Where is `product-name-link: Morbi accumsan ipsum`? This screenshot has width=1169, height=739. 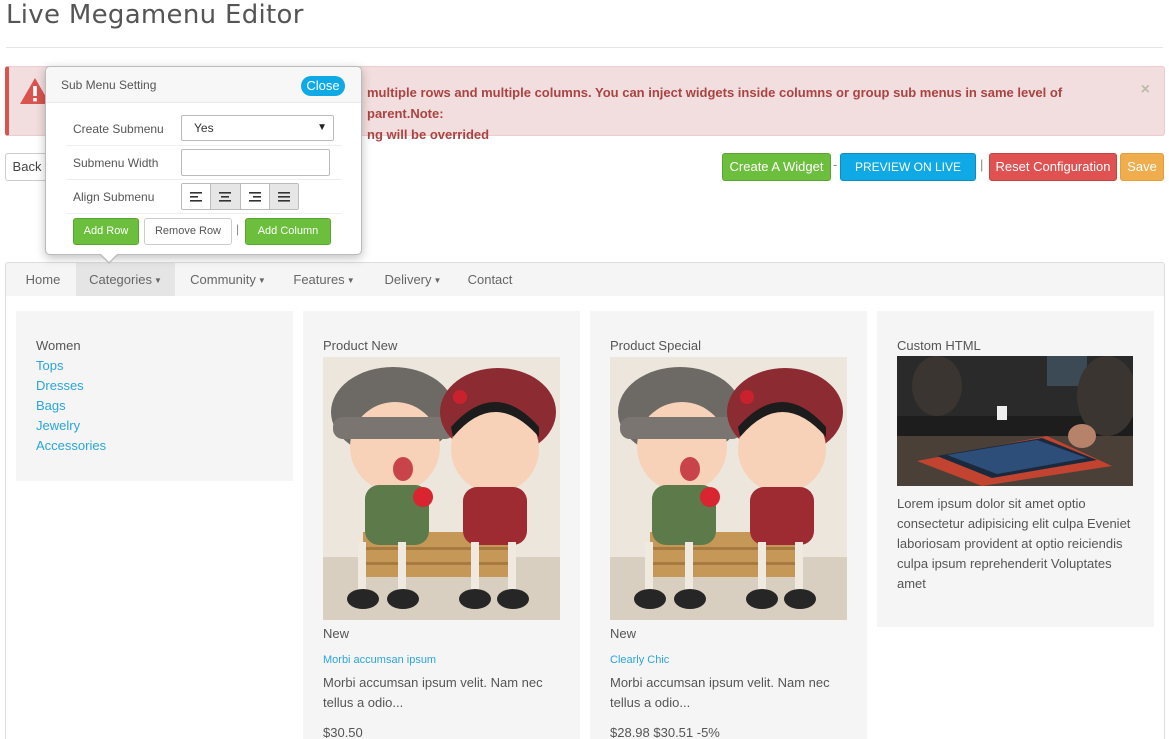 product-name-link: Morbi accumsan ipsum is located at coordinates (379, 660).